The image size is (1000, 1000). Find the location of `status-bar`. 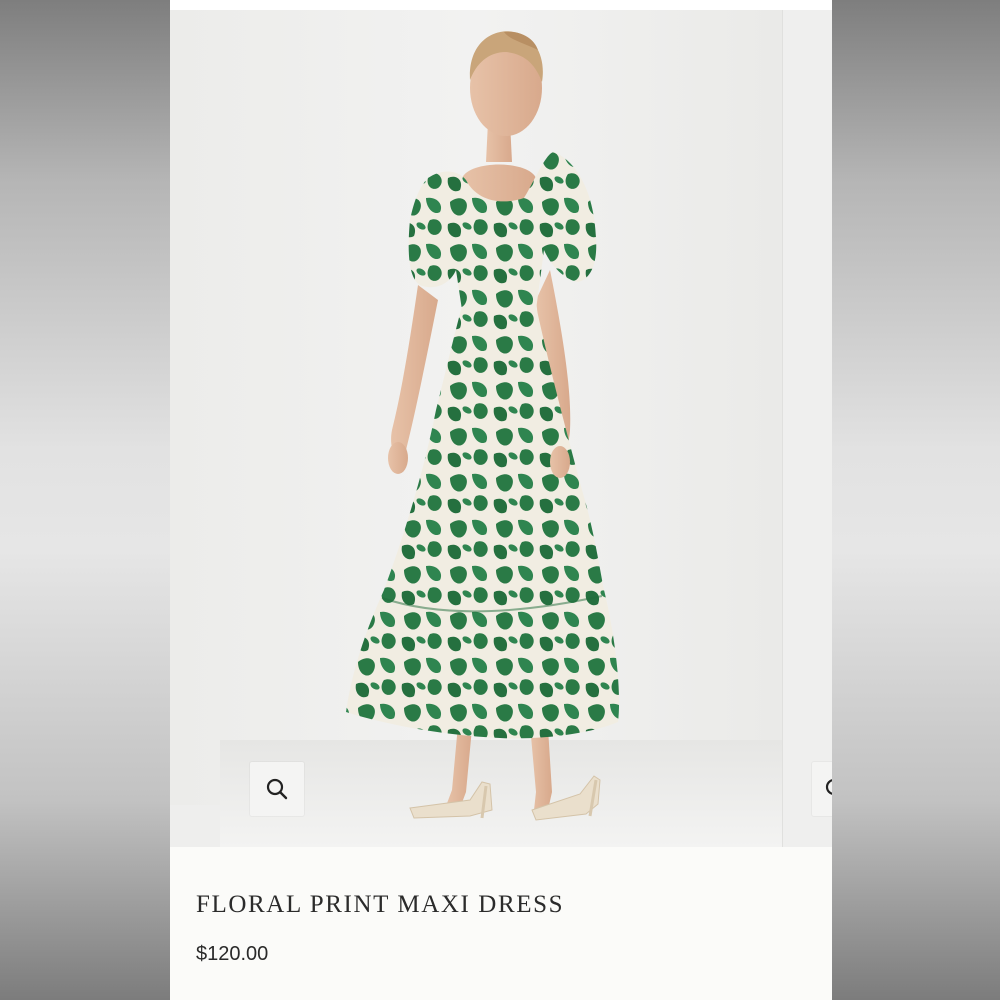

status-bar is located at coordinates (501, 5).